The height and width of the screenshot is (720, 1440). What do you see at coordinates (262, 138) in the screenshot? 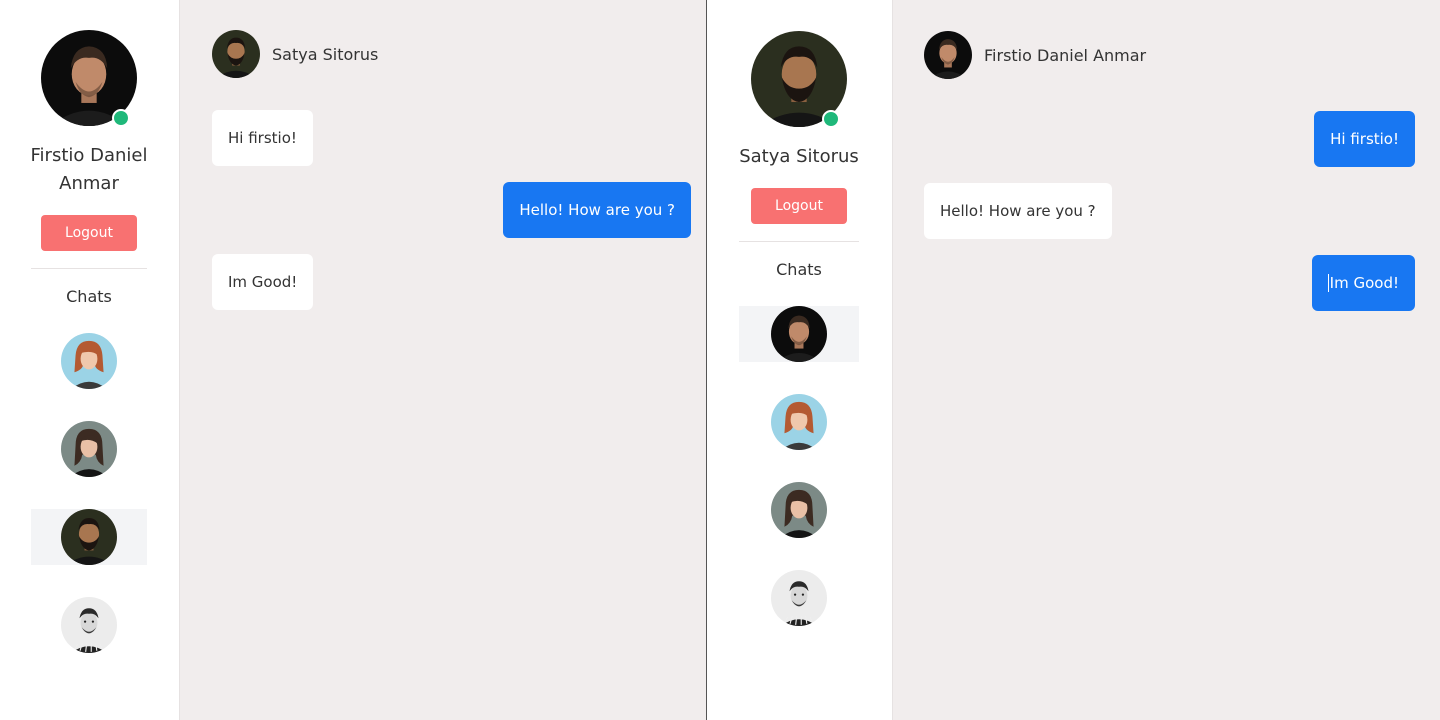
I see `message-bubble-incoming: Hi firstio!` at bounding box center [262, 138].